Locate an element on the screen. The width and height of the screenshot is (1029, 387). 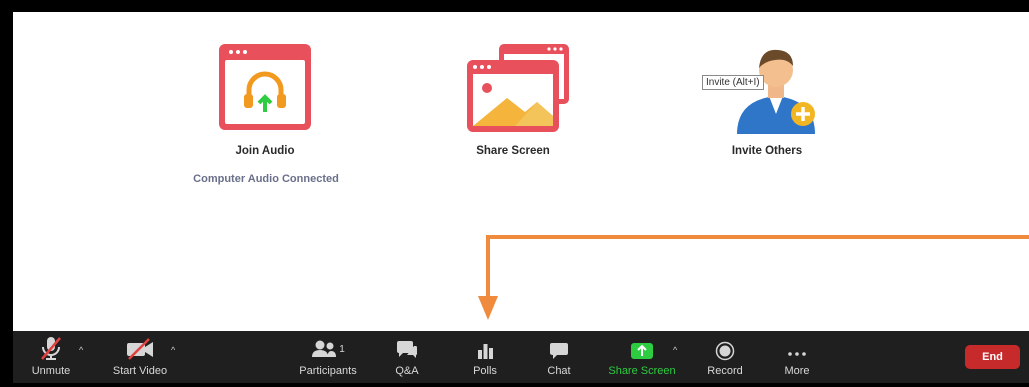
participants-button: 1 Participants is located at coordinates (328, 357).